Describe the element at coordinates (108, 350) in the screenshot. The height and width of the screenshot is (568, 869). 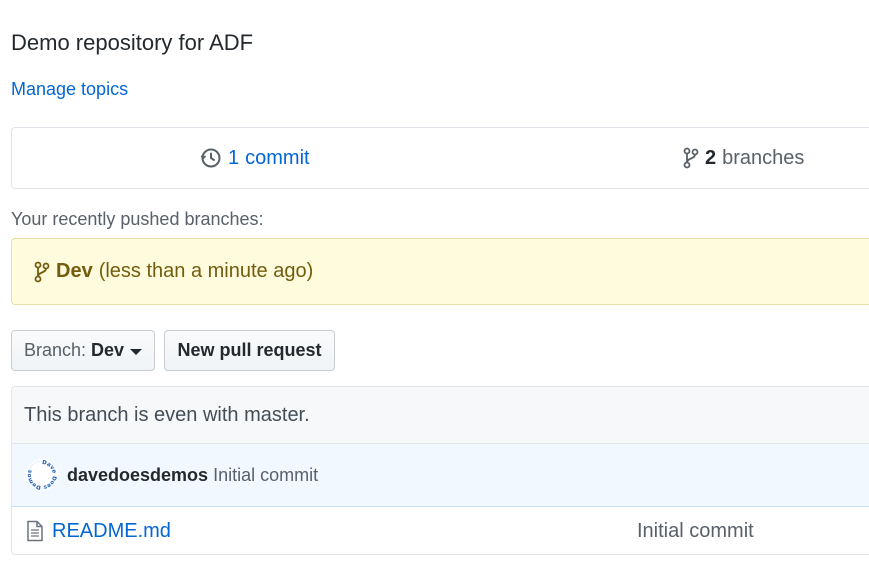
I see `branch-select-value: Dev` at that location.